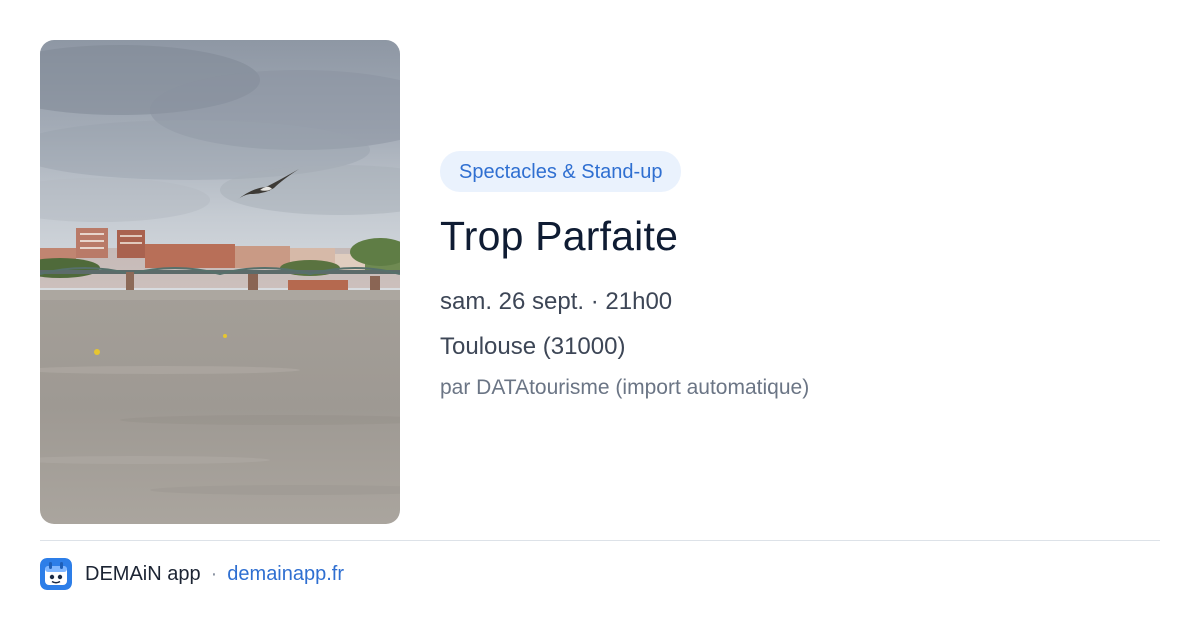  Describe the element at coordinates (556, 301) in the screenshot. I see `event-datetime: sam. 26 sept. · 21h00` at that location.